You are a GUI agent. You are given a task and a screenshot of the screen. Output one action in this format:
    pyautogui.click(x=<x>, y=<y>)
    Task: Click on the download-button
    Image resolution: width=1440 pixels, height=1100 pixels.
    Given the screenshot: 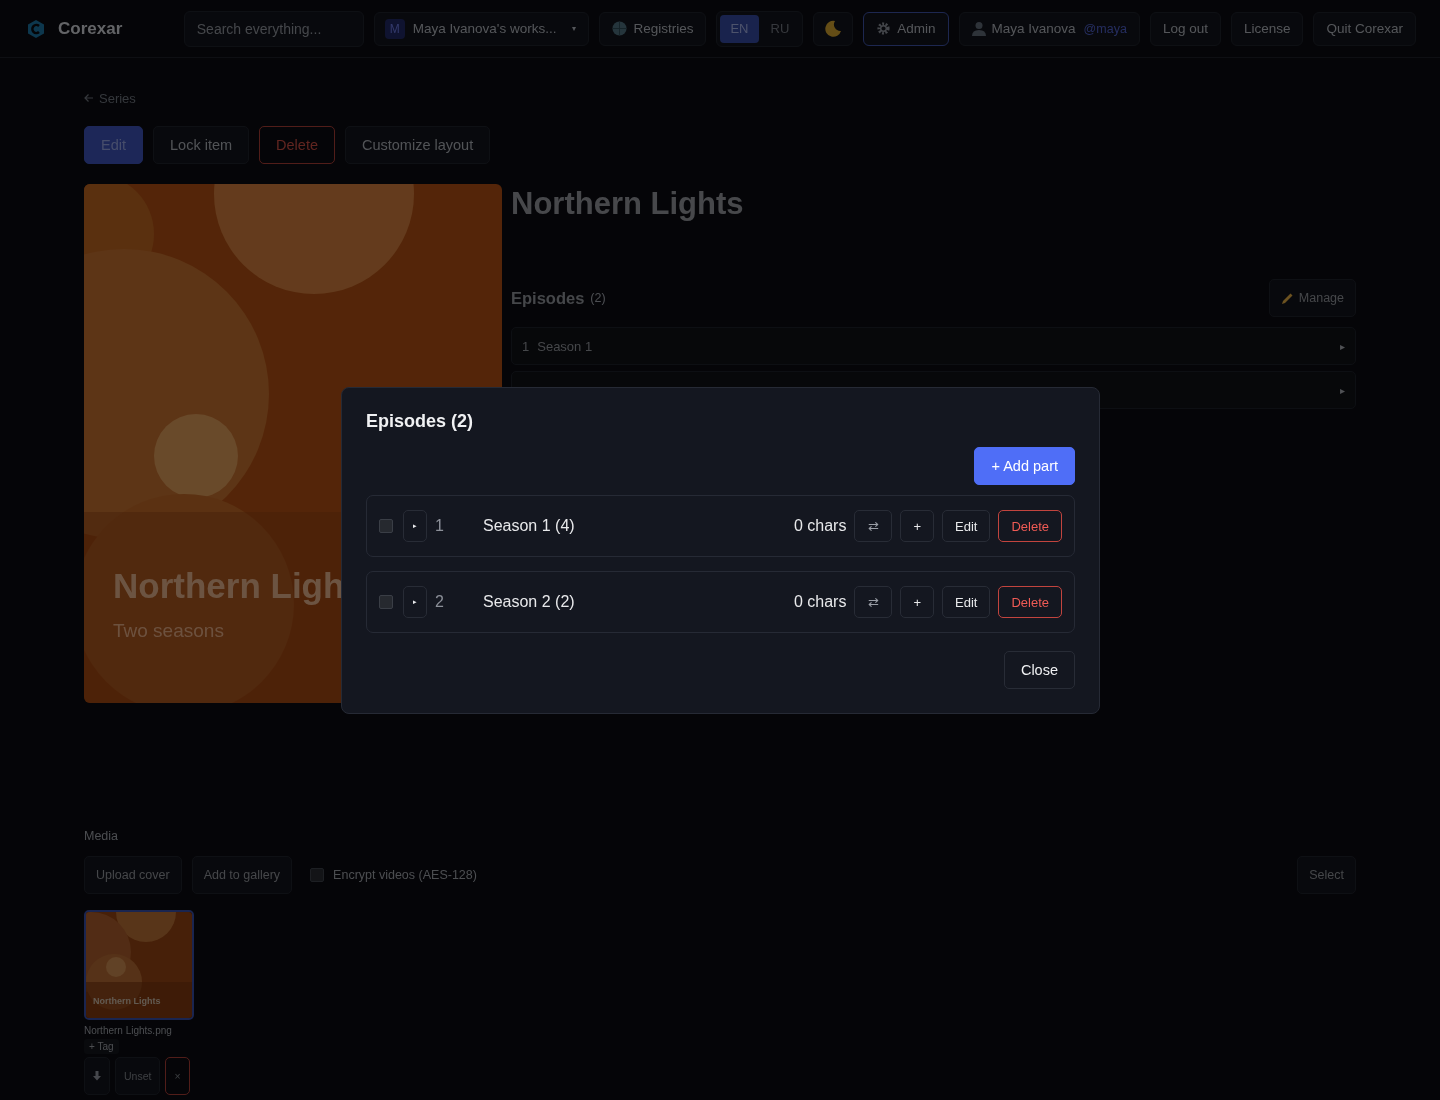 What is the action you would take?
    pyautogui.click(x=97, y=1076)
    